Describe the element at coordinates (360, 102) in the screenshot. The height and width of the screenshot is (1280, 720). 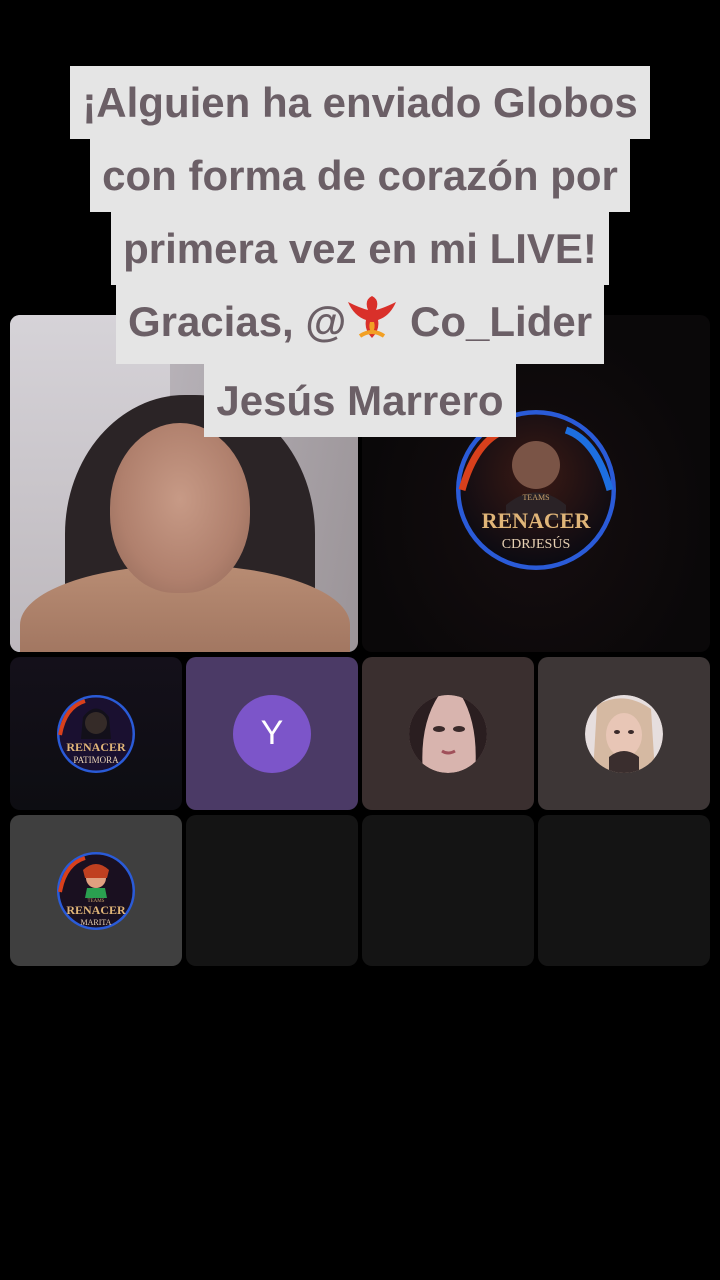
I see `gift-message-line-1: ¡Alguien ha enviado Globos` at that location.